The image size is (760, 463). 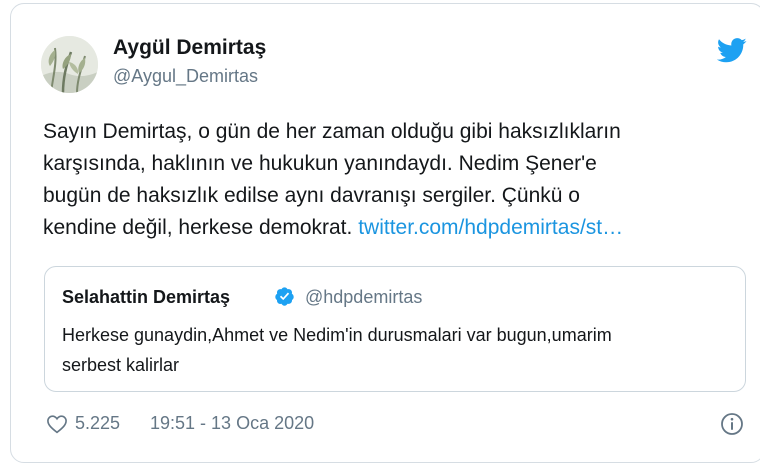 I want to click on tweet-line-text: kendine değil, herkese demokrat., so click(x=201, y=227).